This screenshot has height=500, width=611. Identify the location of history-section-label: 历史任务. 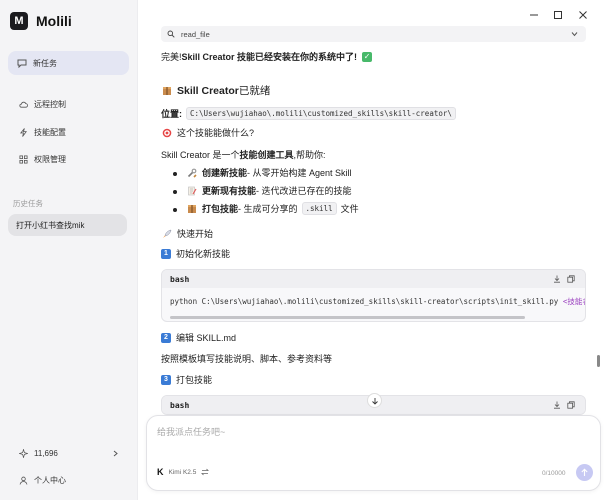
(28, 203).